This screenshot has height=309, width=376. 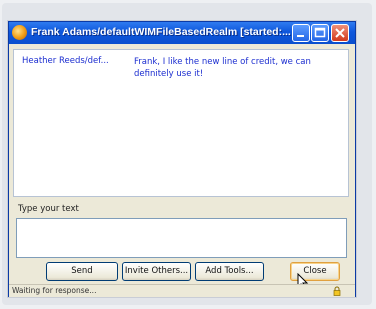 I want to click on close-icon, so click(x=340, y=33).